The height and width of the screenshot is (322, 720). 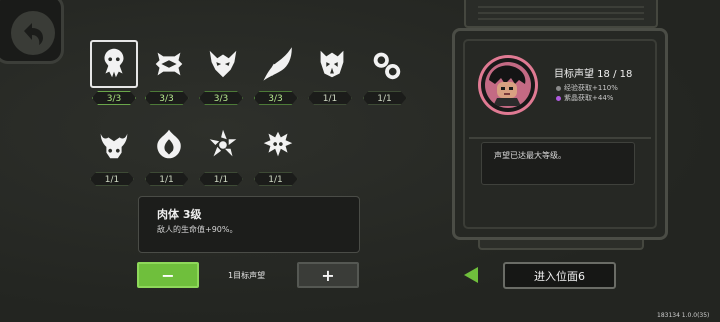 What do you see at coordinates (561, 14) in the screenshot?
I see `console-header` at bounding box center [561, 14].